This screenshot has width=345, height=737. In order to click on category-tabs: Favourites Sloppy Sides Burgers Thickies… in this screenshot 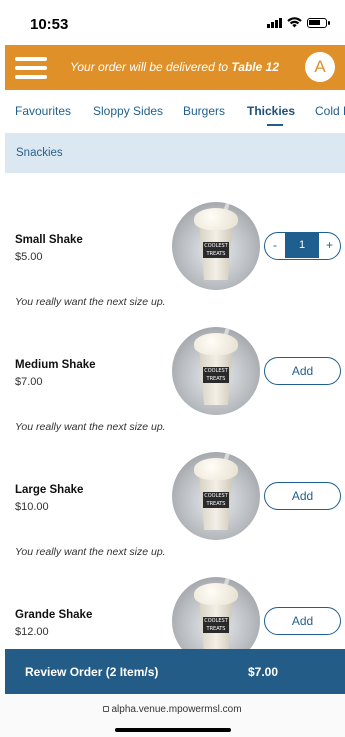, I will do `click(175, 110)`.